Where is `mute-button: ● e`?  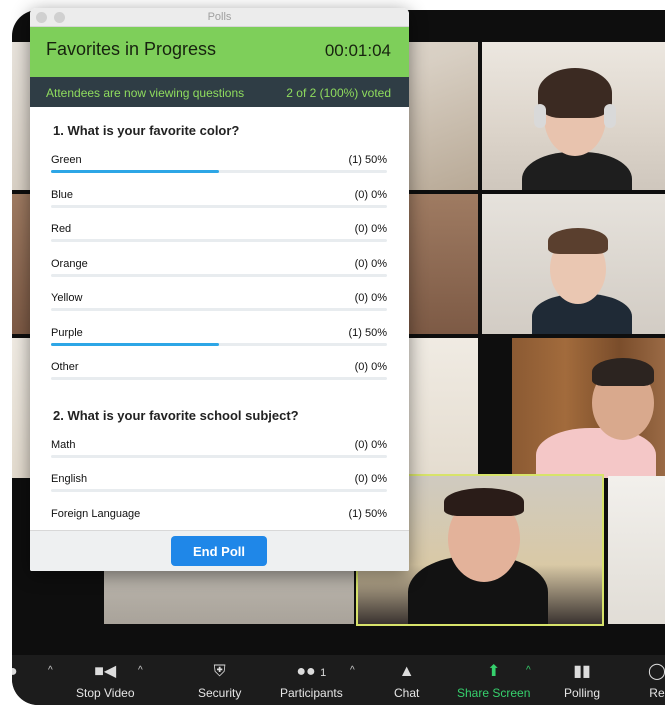
mute-button: ● e is located at coordinates (15, 680).